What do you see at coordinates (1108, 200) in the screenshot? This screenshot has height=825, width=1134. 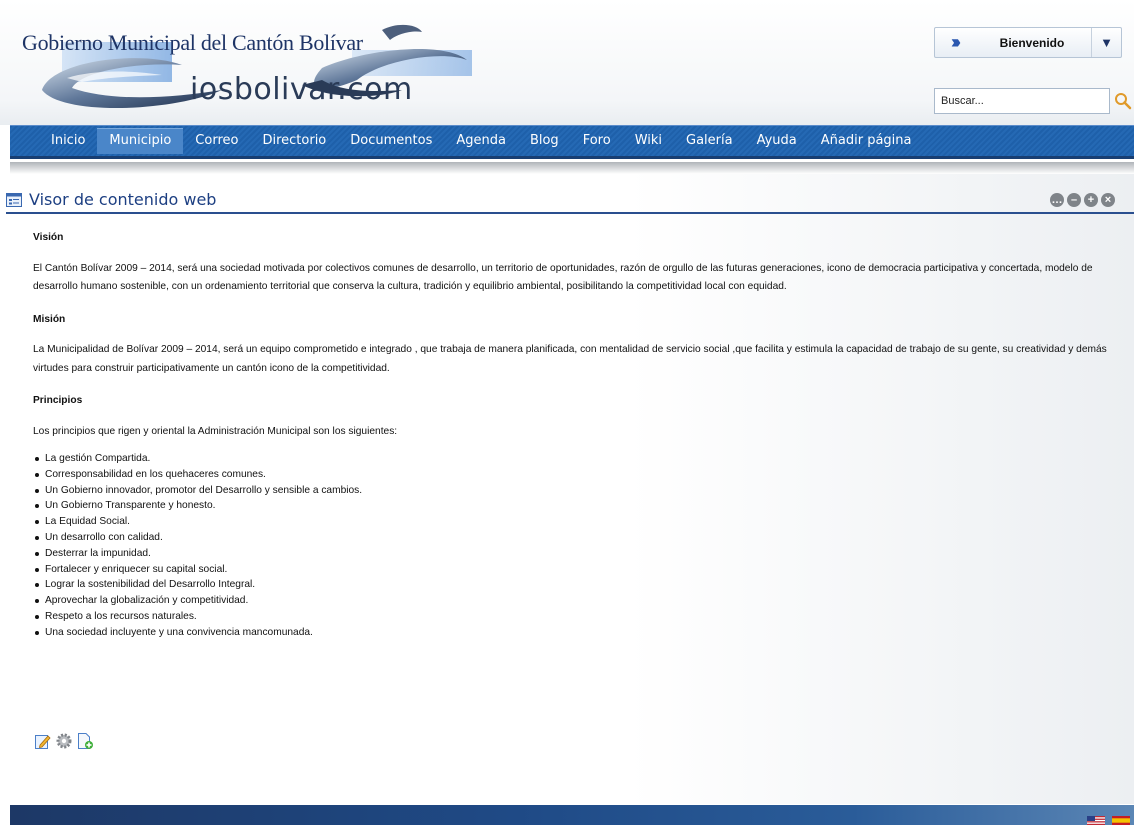 I see `close-icon: ×` at bounding box center [1108, 200].